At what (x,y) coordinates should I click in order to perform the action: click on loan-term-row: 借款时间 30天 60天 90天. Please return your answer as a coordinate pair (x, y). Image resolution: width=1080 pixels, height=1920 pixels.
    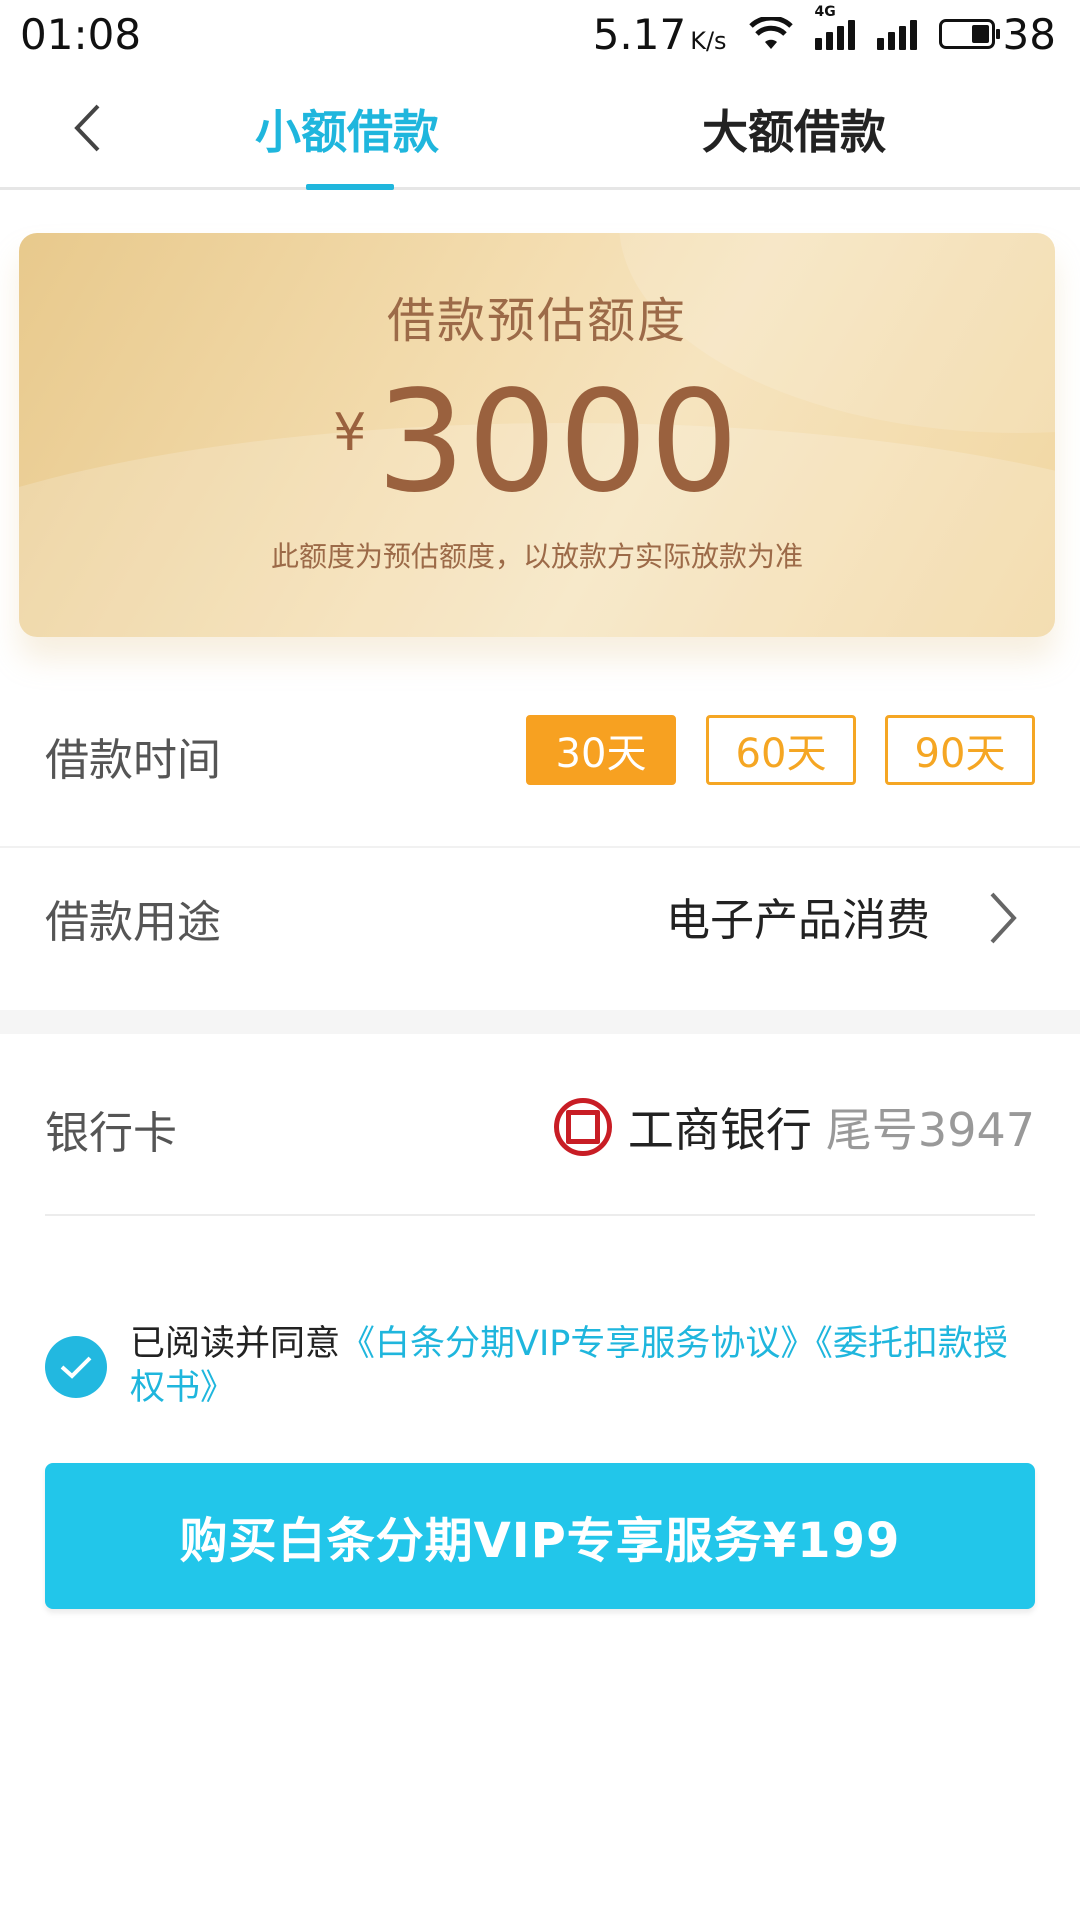
    Looking at the image, I should click on (540, 764).